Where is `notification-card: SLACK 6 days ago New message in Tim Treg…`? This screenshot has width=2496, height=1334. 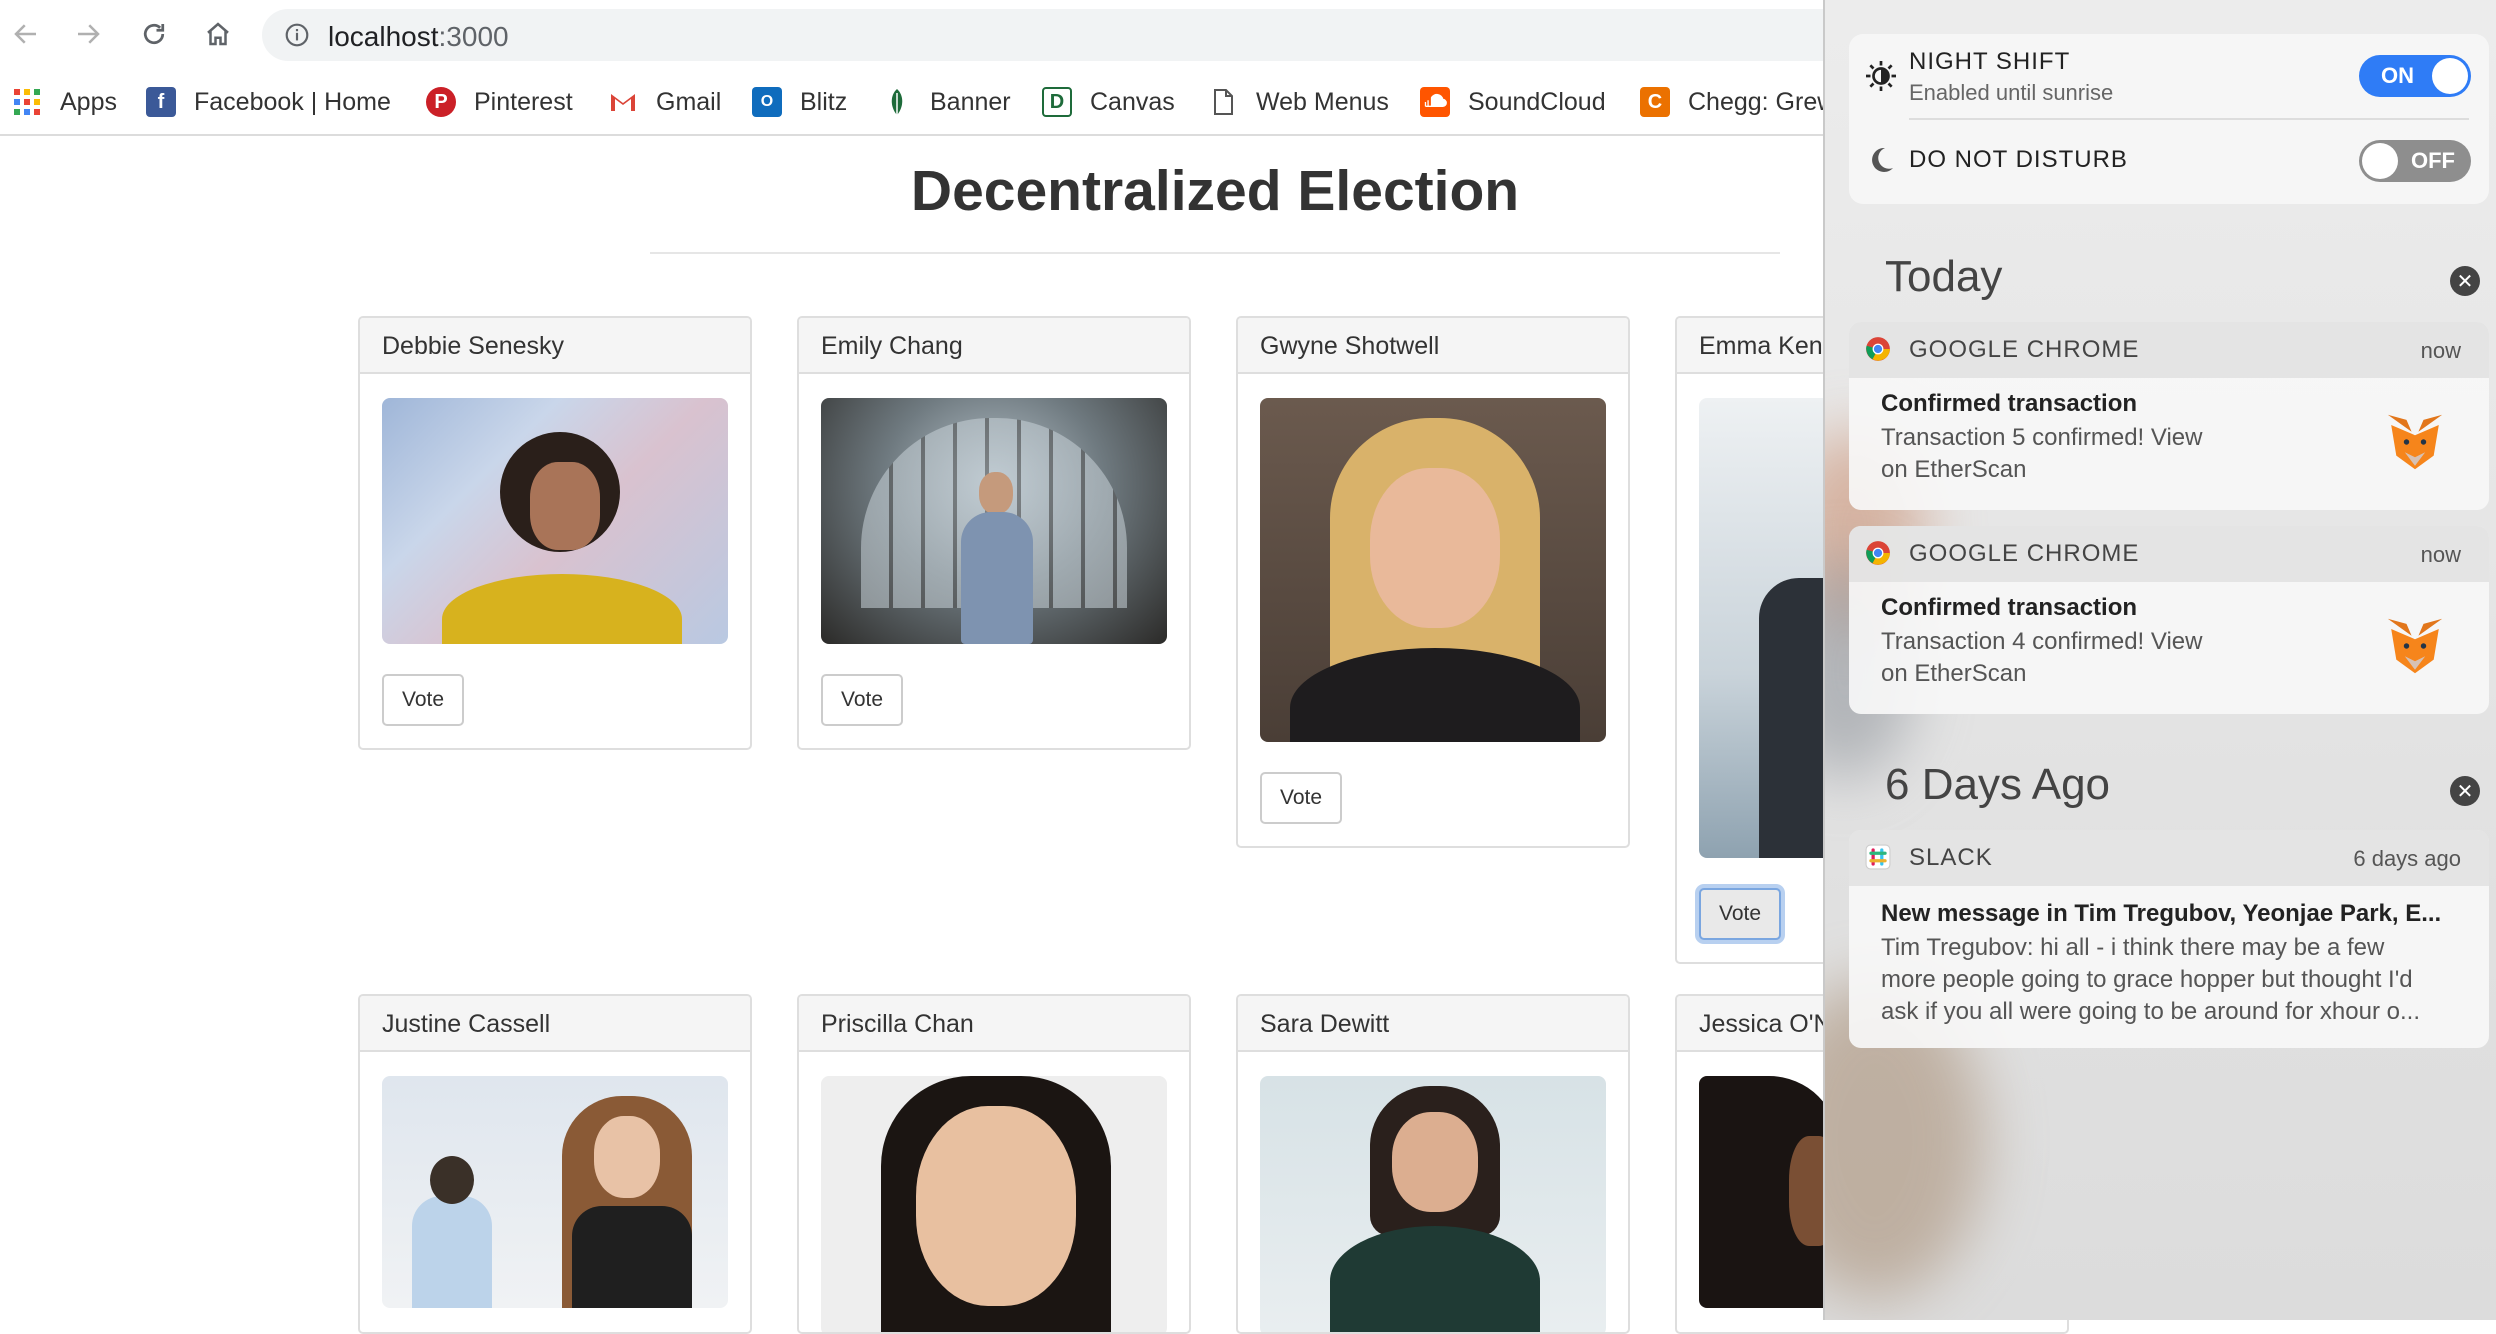
notification-card: SLACK 6 days ago New message in Tim Treg… is located at coordinates (2169, 939).